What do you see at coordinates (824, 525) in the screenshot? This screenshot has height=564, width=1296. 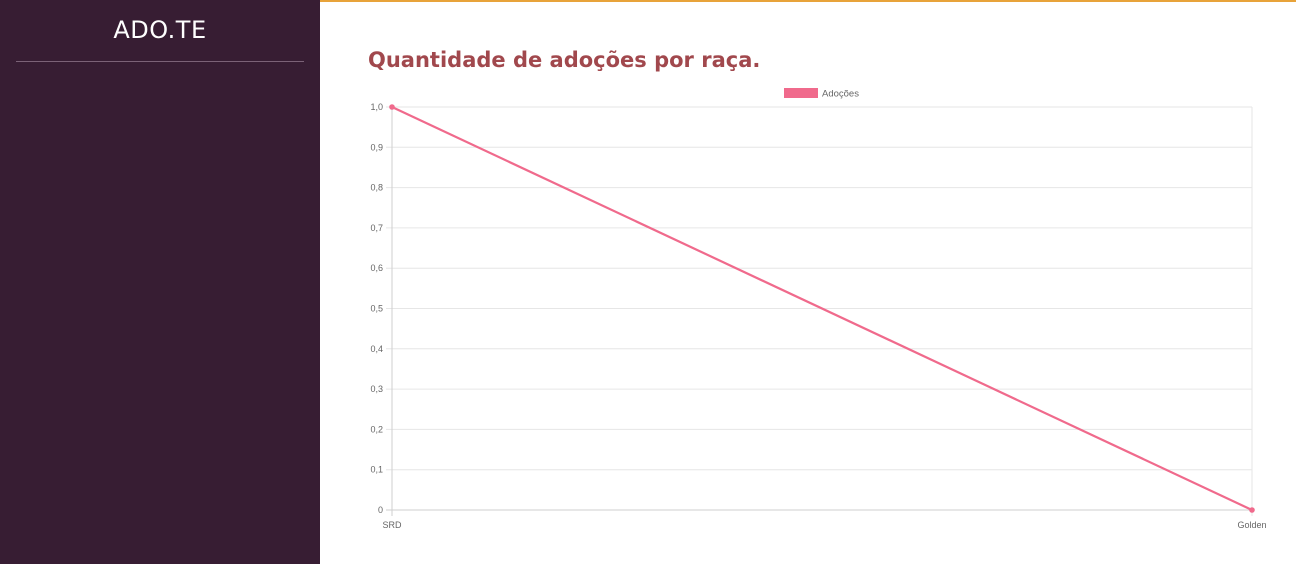 I see `x-axis-ticks: SRD Golden` at bounding box center [824, 525].